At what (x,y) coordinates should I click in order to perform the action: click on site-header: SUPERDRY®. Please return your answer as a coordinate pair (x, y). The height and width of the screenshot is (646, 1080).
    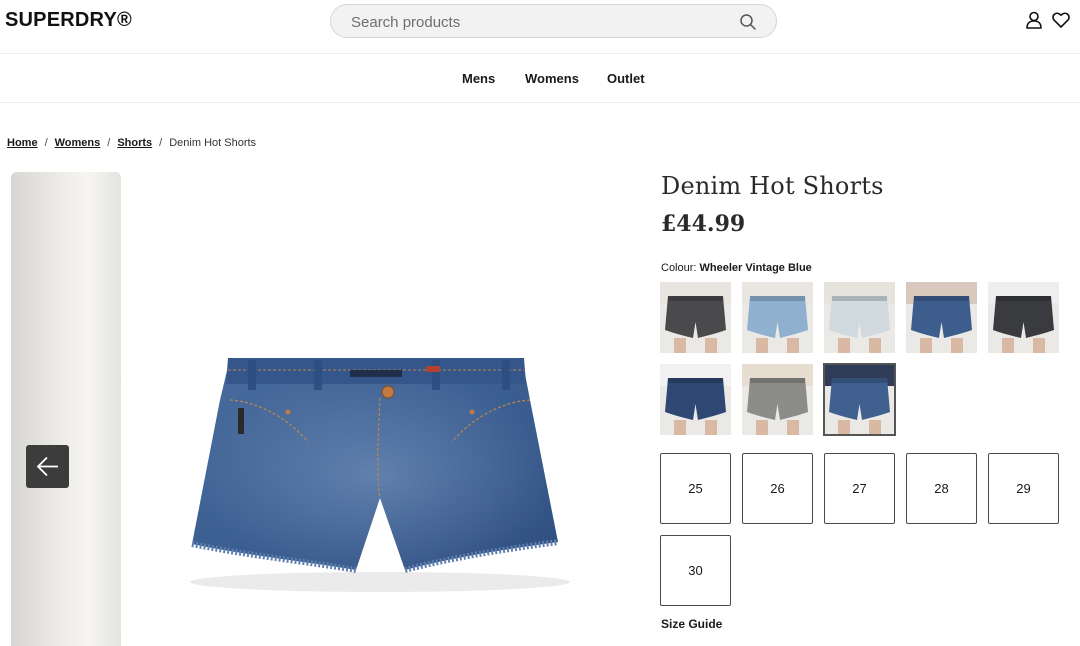
    Looking at the image, I should click on (540, 27).